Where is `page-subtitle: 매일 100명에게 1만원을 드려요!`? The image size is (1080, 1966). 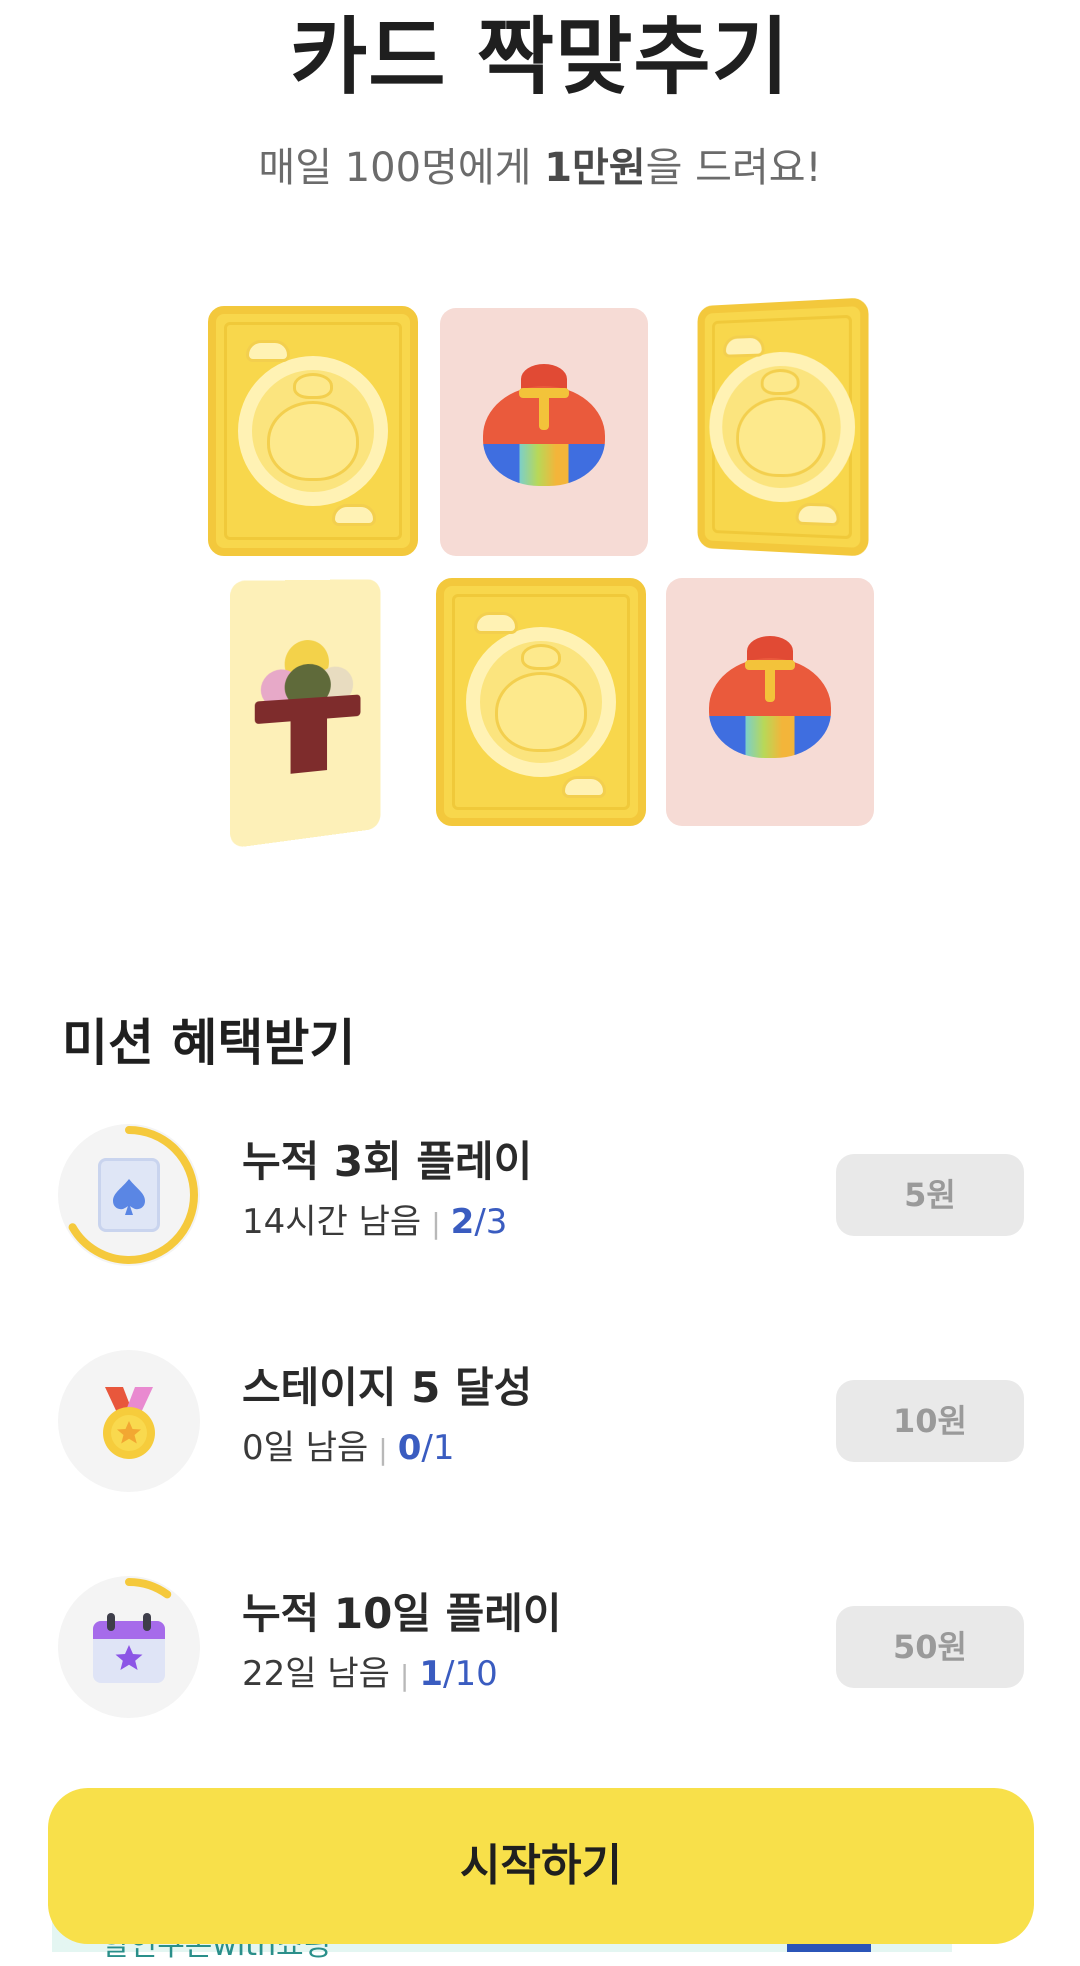 page-subtitle: 매일 100명에게 1만원을 드려요! is located at coordinates (540, 168).